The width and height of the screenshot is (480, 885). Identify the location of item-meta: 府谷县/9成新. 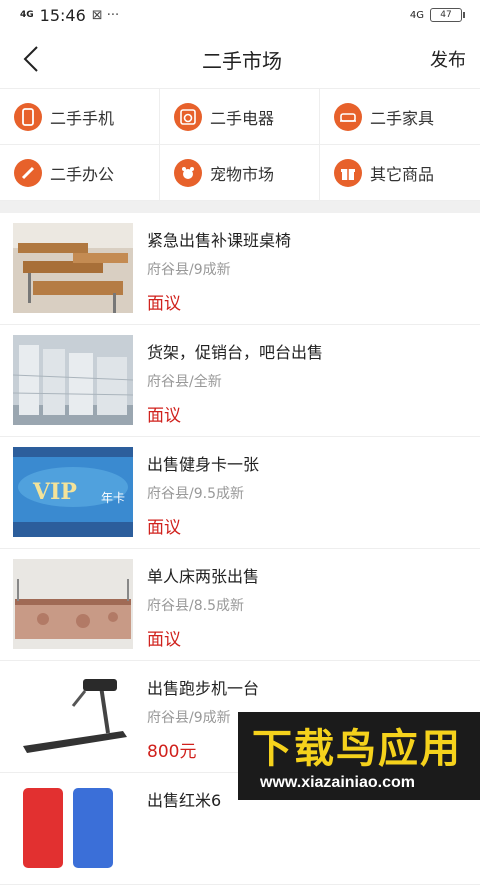
(189, 270).